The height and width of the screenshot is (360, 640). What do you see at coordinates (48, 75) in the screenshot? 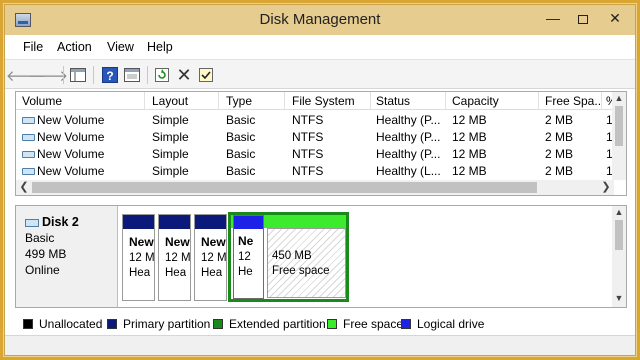
I see `forward-icon: 🡒` at bounding box center [48, 75].